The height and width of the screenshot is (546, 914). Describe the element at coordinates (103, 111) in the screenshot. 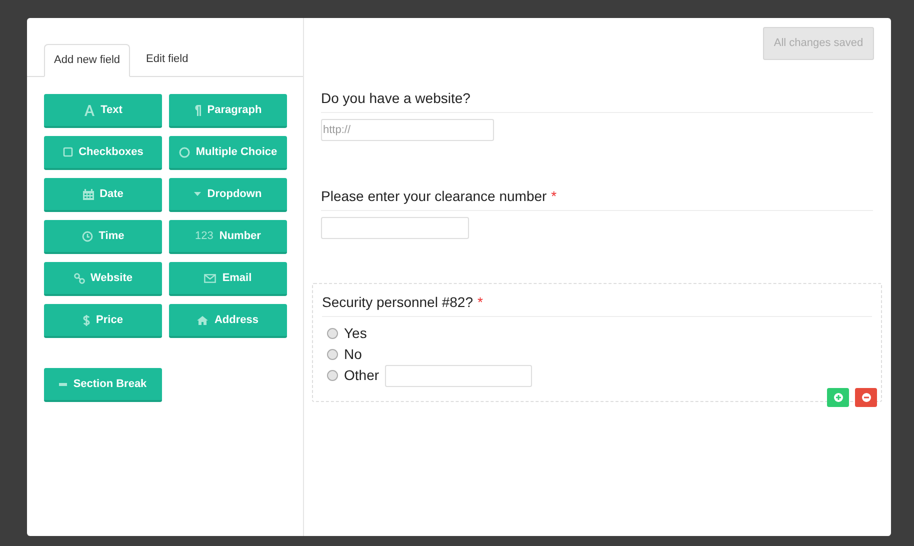

I see `field-type-button: Text` at that location.